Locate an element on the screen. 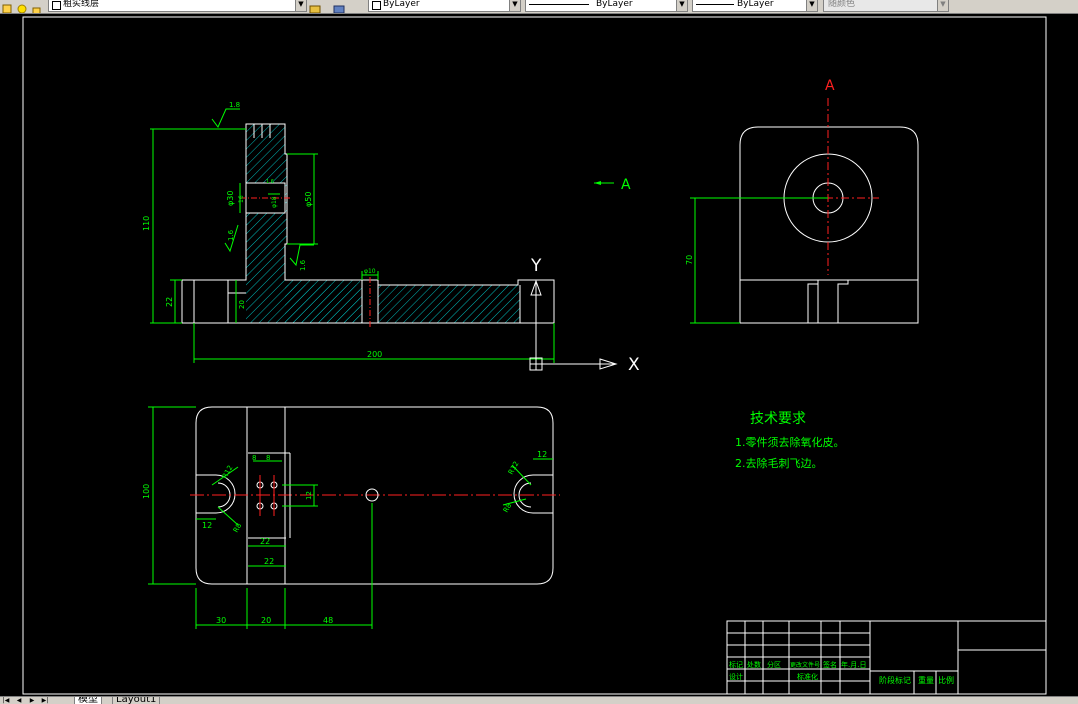 Image resolution: width=1078 pixels, height=704 pixels. tb-changedoc: 更改文件号 is located at coordinates (805, 665).